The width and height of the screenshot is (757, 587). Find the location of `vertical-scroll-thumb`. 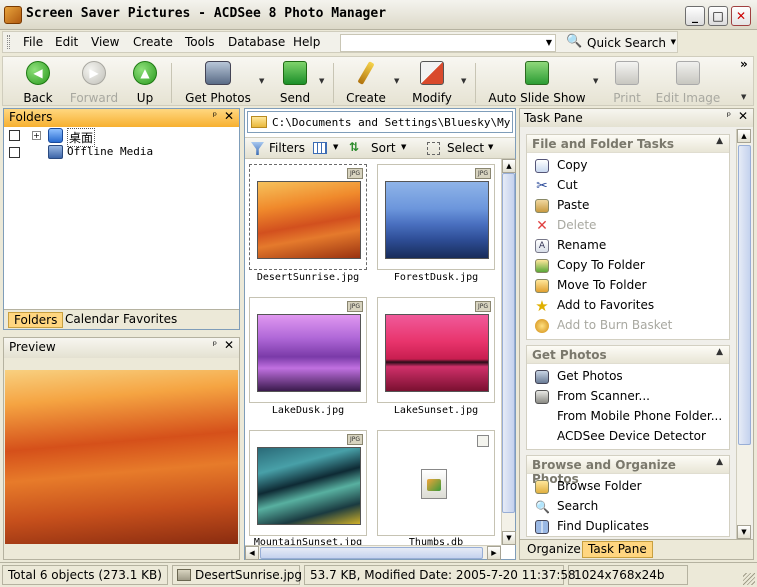

vertical-scroll-thumb is located at coordinates (508, 343).